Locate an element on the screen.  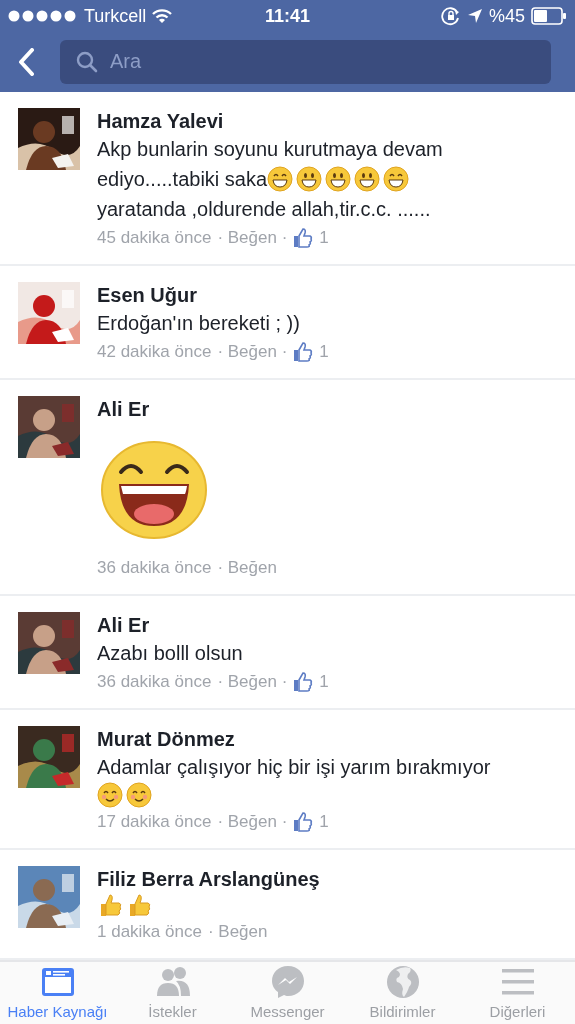
tab: İstekler is located at coordinates (172, 992).